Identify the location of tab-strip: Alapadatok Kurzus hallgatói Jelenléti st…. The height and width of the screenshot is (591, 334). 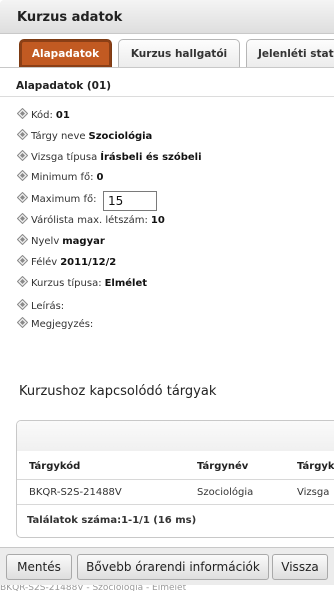
(167, 52).